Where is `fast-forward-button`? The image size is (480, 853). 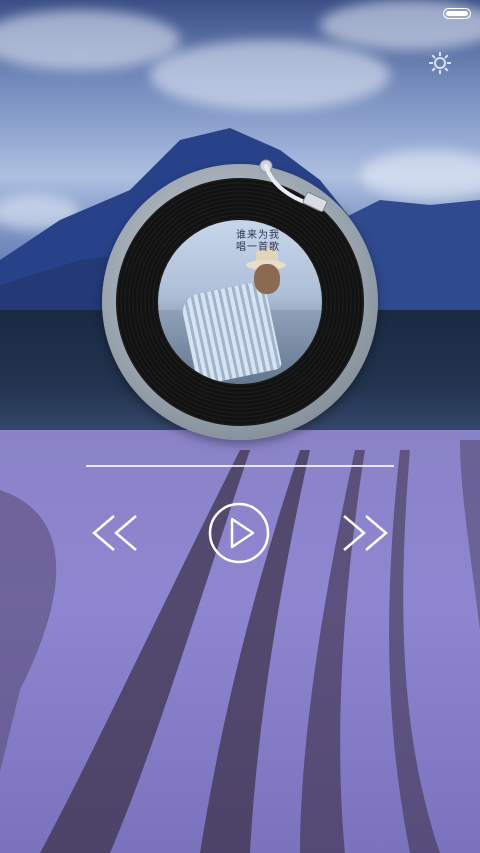
fast-forward-button is located at coordinates (365, 533).